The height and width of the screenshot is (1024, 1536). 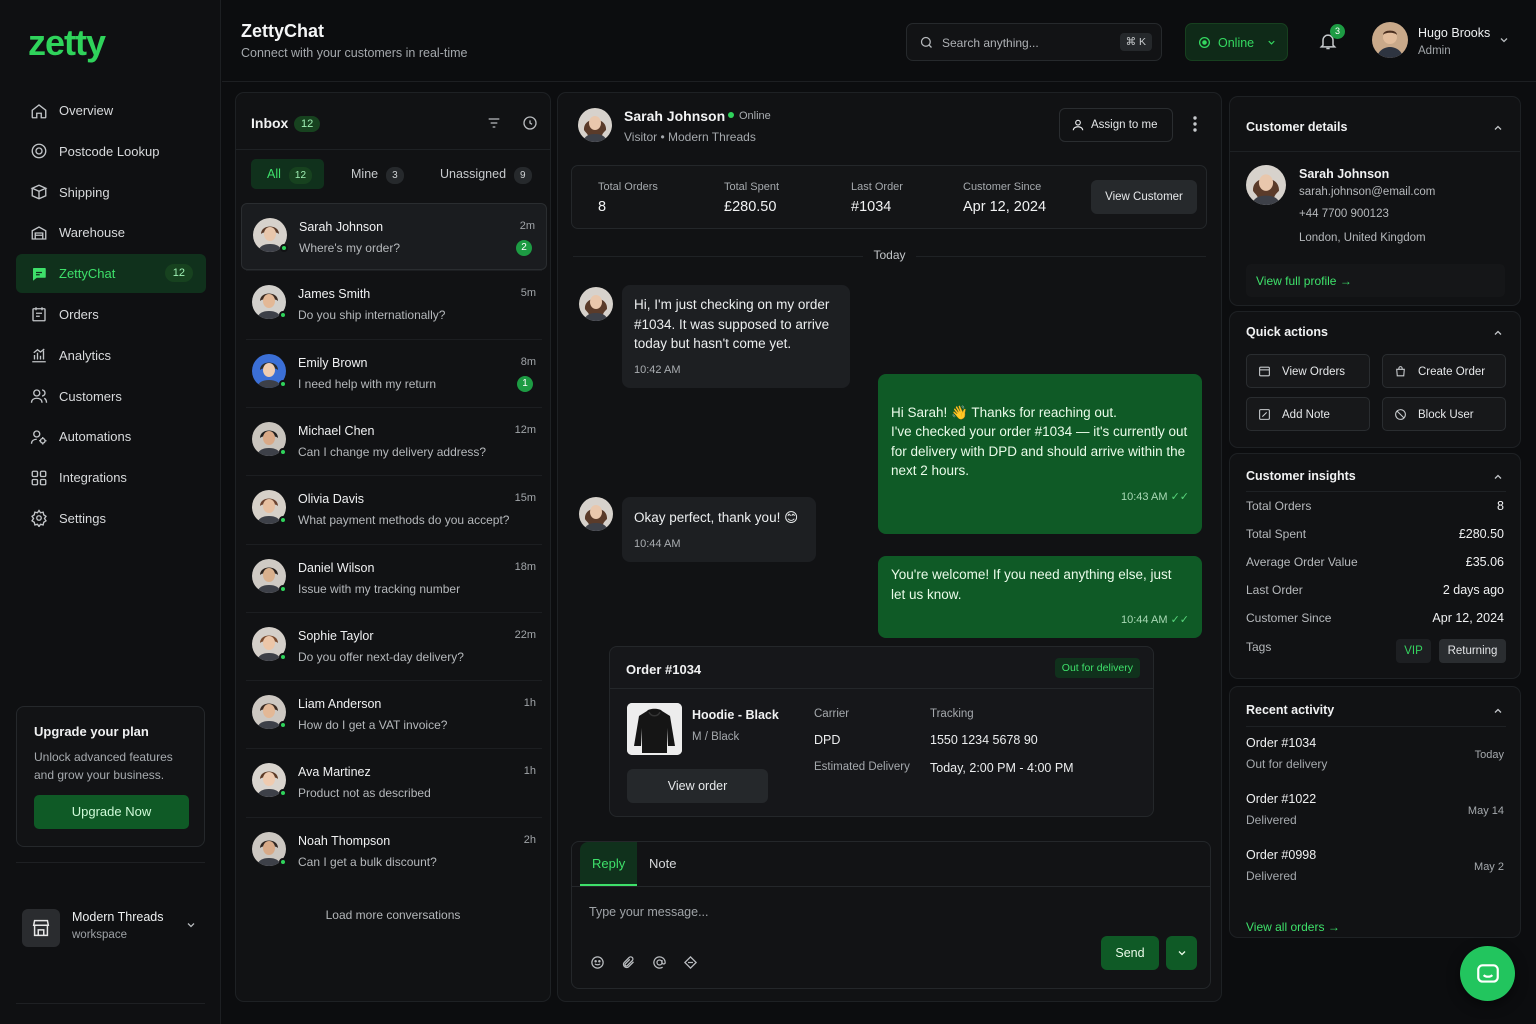 What do you see at coordinates (530, 123) in the screenshot?
I see `new-conversation-icon` at bounding box center [530, 123].